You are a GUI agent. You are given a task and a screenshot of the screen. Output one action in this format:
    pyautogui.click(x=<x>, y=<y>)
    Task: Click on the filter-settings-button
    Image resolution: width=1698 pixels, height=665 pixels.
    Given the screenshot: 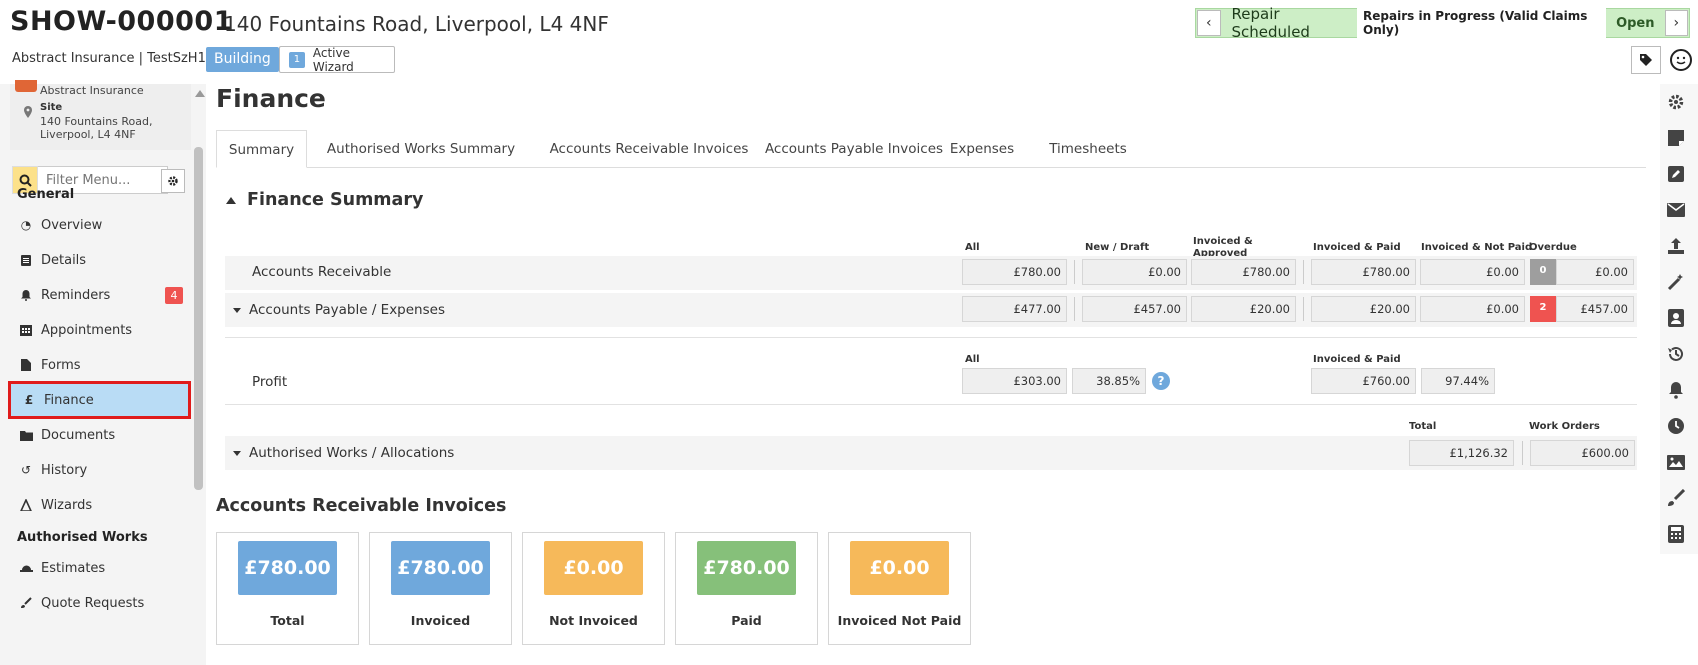 What is the action you would take?
    pyautogui.click(x=173, y=181)
    